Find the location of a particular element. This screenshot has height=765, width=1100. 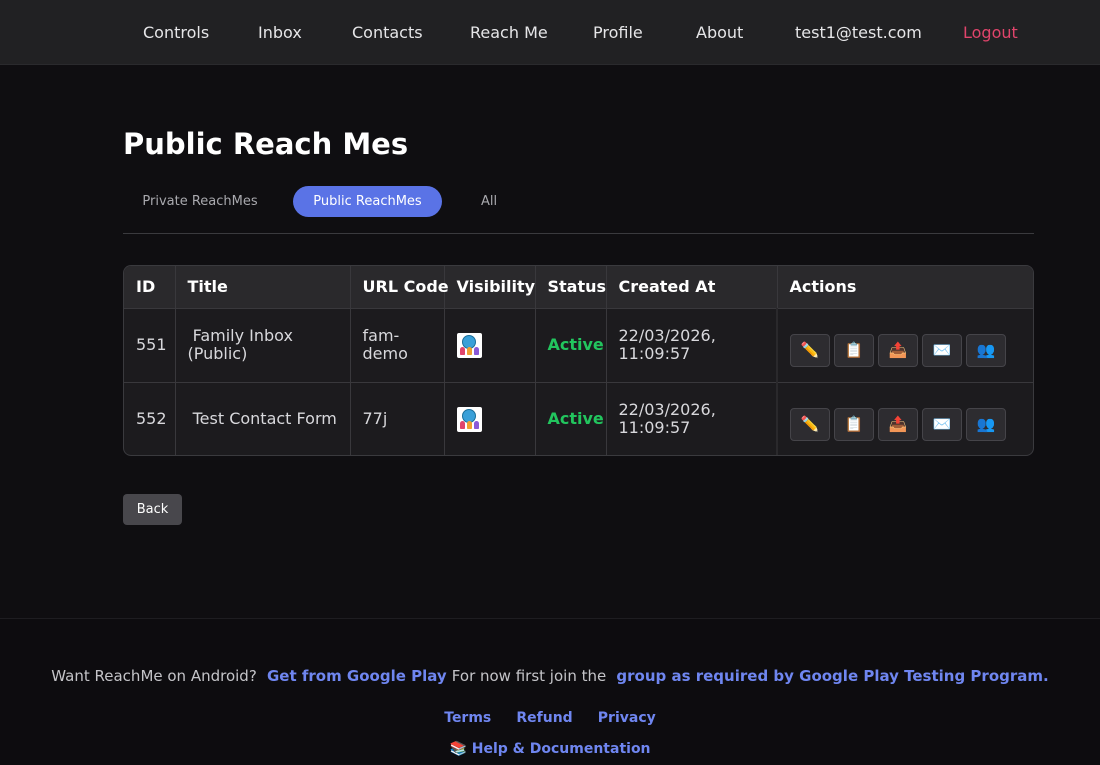

join-text: For now first join the is located at coordinates (529, 676).